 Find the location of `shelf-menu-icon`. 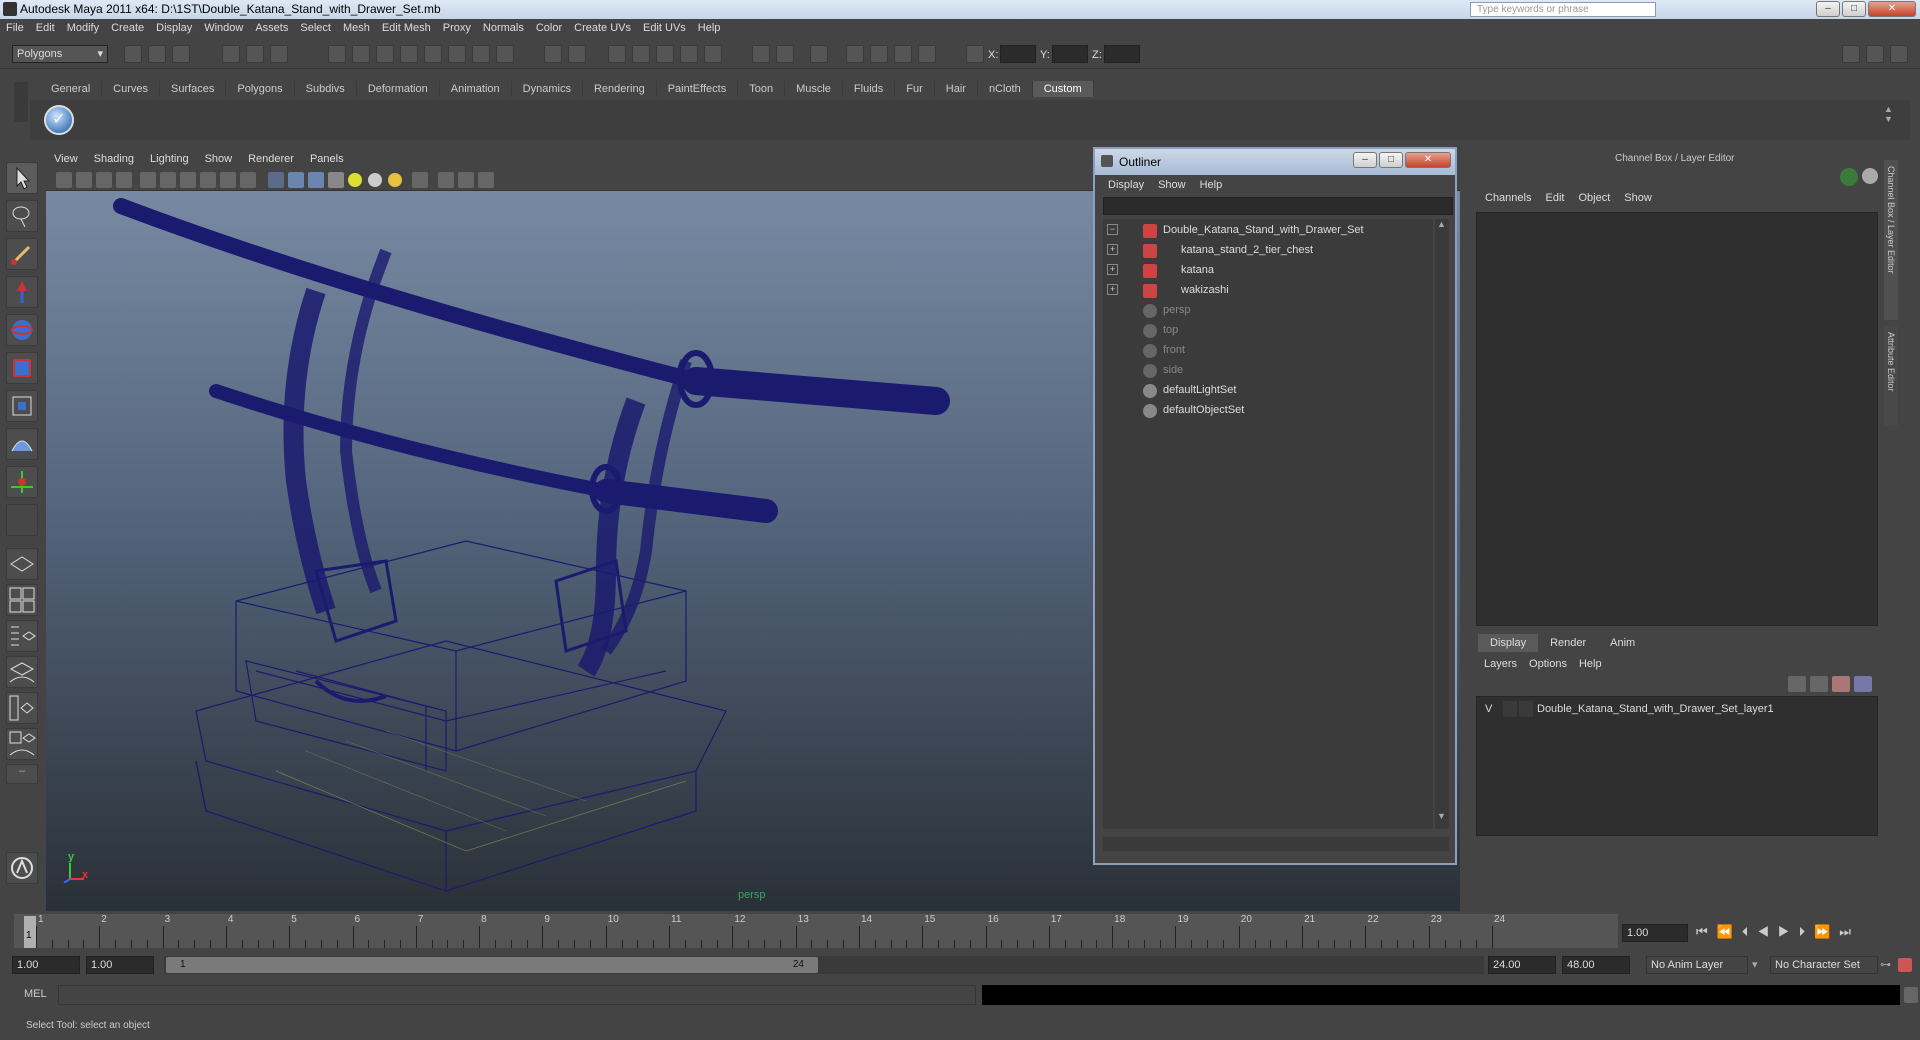

shelf-menu-icon is located at coordinates (21, 102).